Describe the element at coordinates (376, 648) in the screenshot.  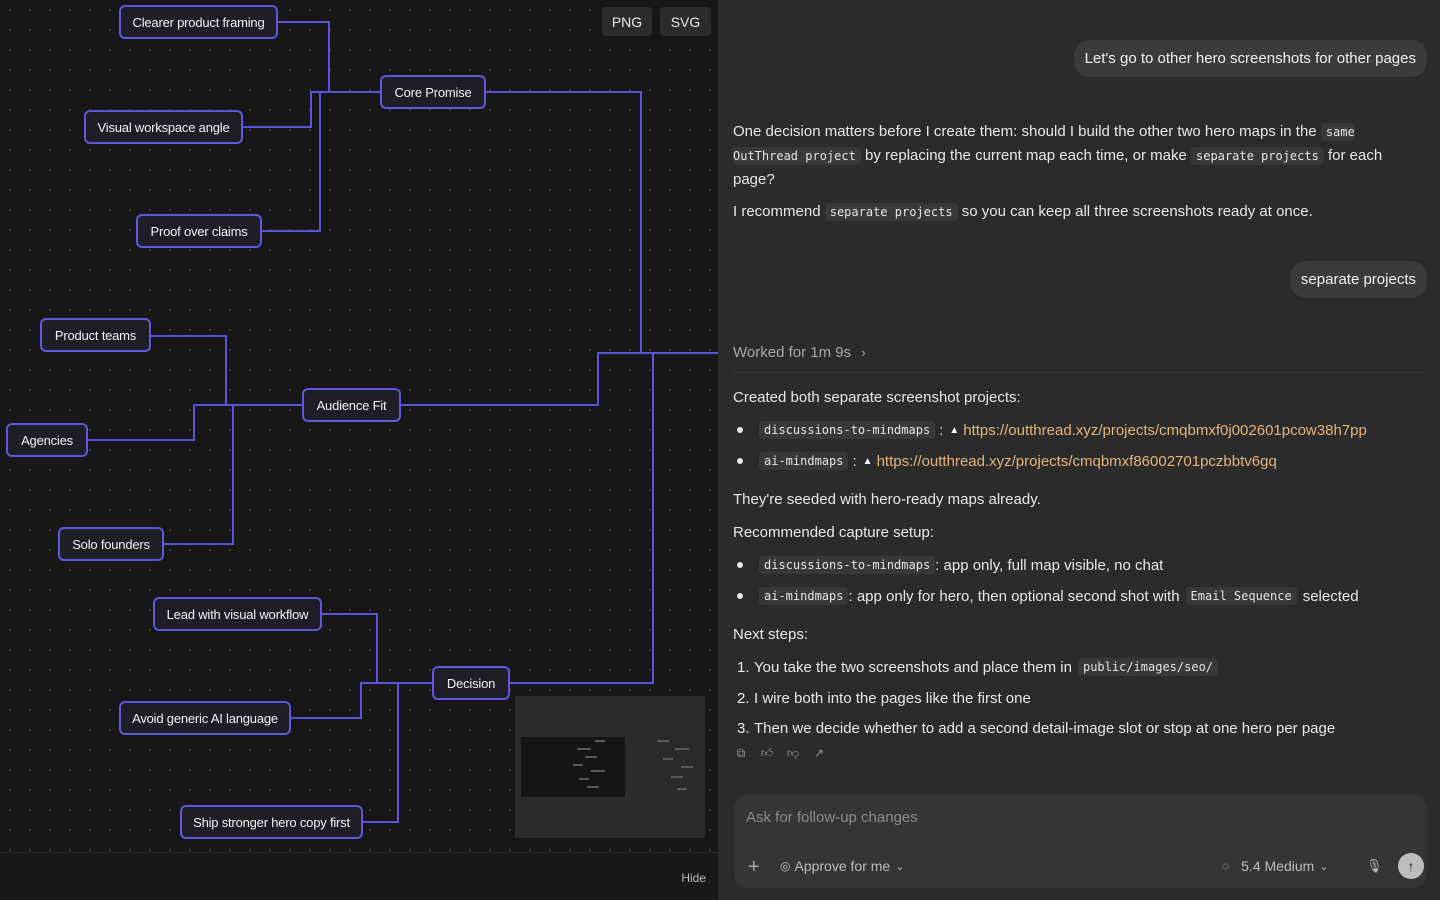
I see `edge-lead-decision` at that location.